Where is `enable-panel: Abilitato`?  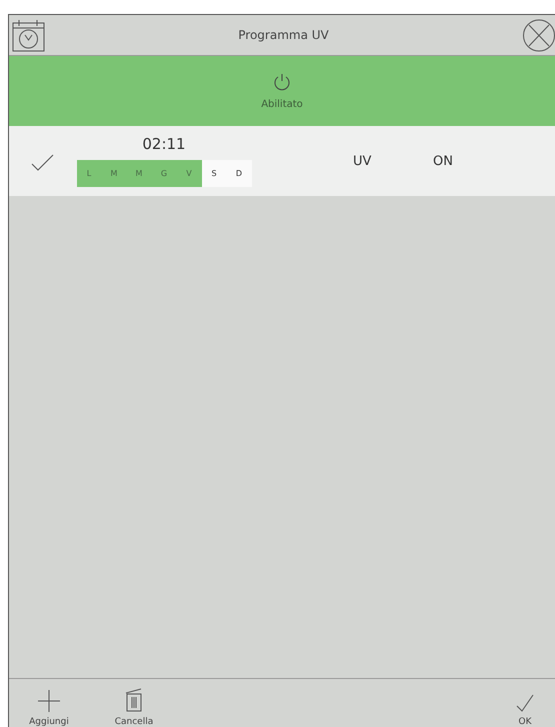 enable-panel: Abilitato is located at coordinates (282, 91).